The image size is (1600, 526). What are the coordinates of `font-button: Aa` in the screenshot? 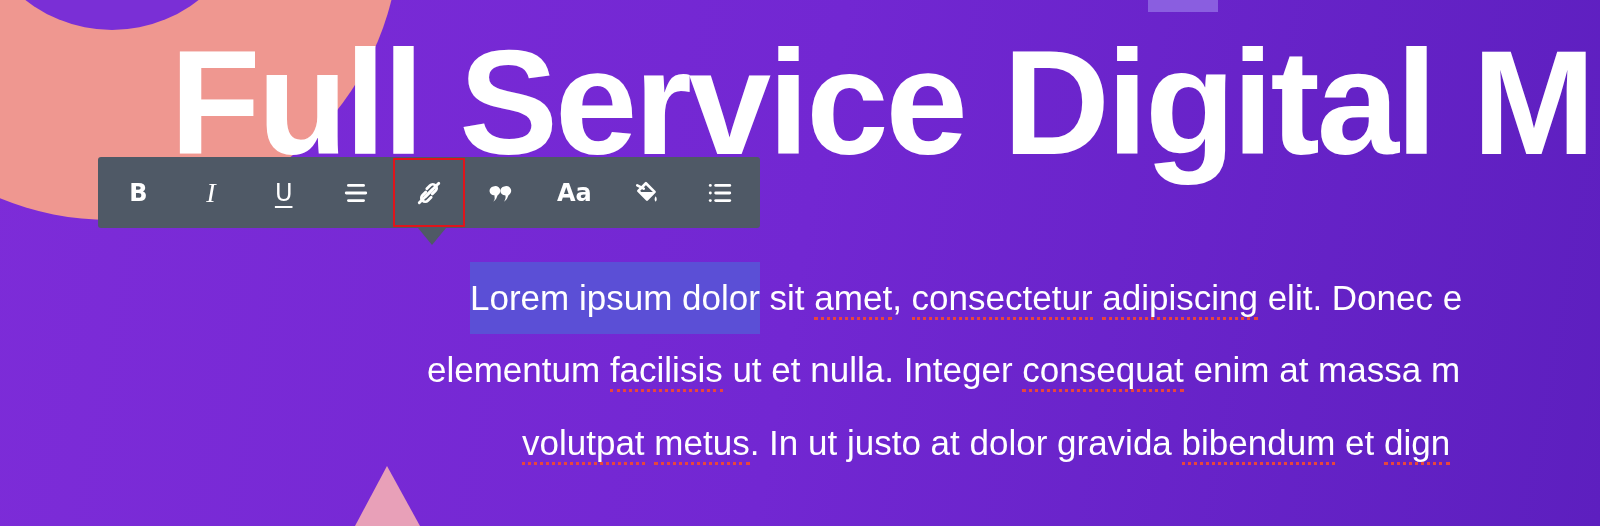 It's located at (574, 192).